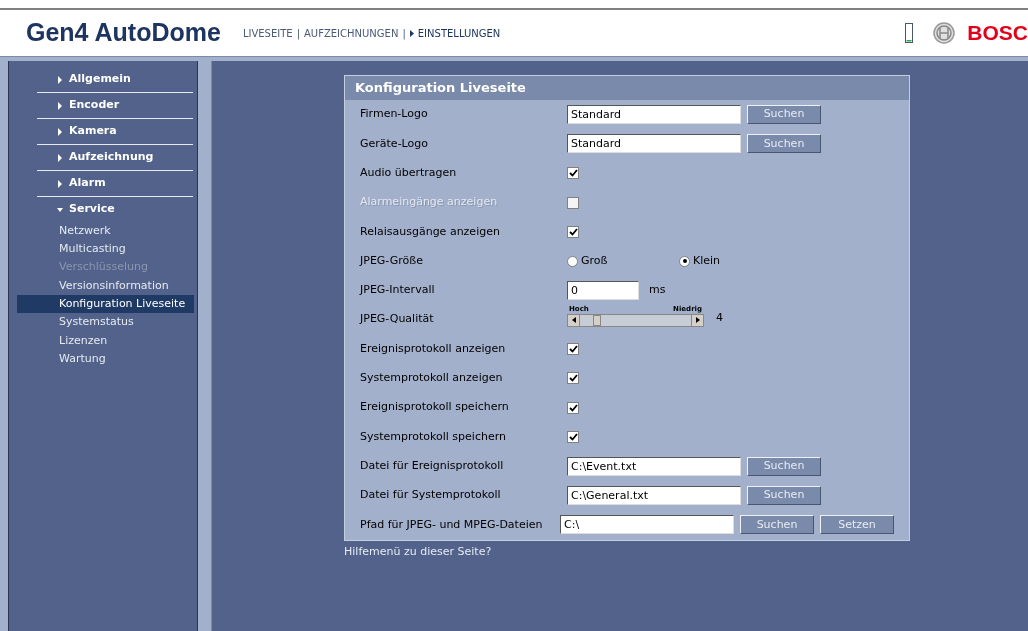 The width and height of the screenshot is (1028, 631). Describe the element at coordinates (397, 319) in the screenshot. I see `field-label: JPEG-Qualität` at that location.